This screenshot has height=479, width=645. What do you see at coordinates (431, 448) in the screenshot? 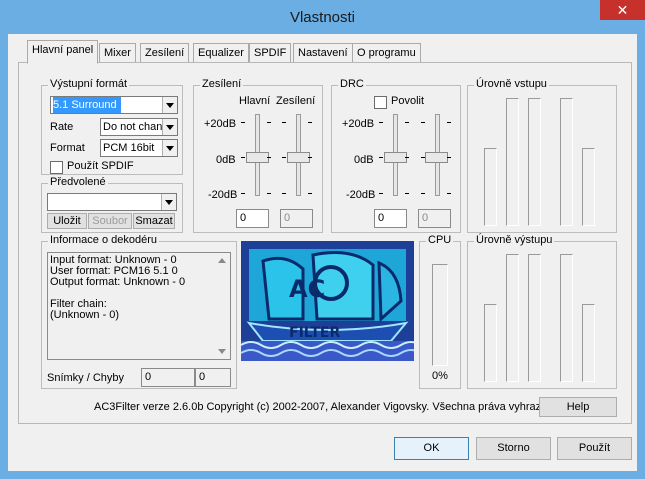
I see `ok-button: OK` at bounding box center [431, 448].